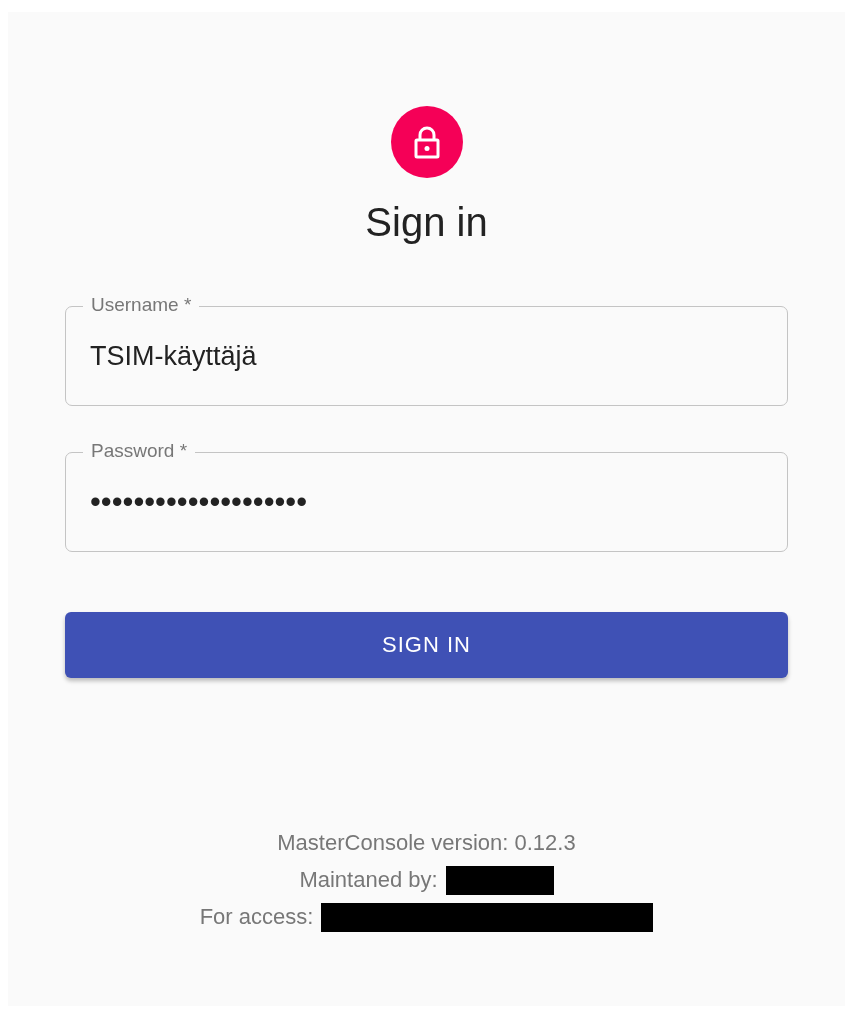 Image resolution: width=853 pixels, height=1010 pixels. I want to click on footer-text: For access:, so click(256, 917).